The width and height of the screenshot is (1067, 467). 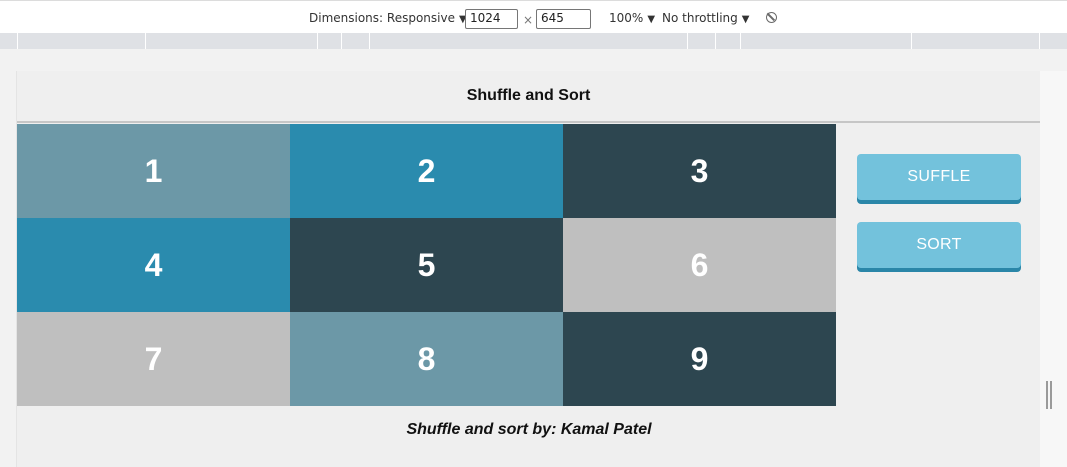 I want to click on zoom-dropdown: 100% ▼, so click(x=632, y=18).